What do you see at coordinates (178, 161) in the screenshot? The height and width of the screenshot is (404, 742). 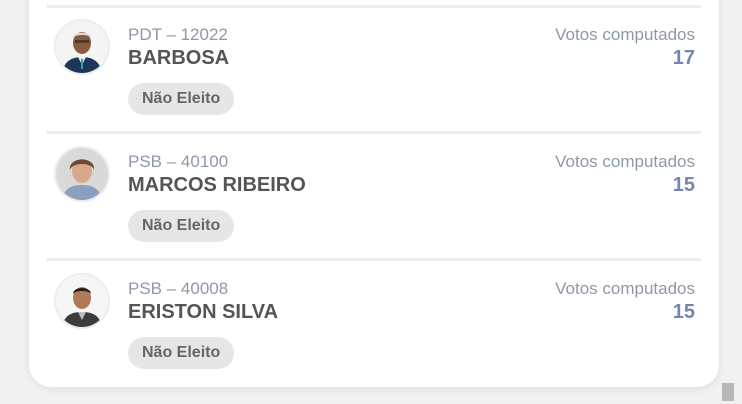 I see `candidate-party-number: PSB – 40100` at bounding box center [178, 161].